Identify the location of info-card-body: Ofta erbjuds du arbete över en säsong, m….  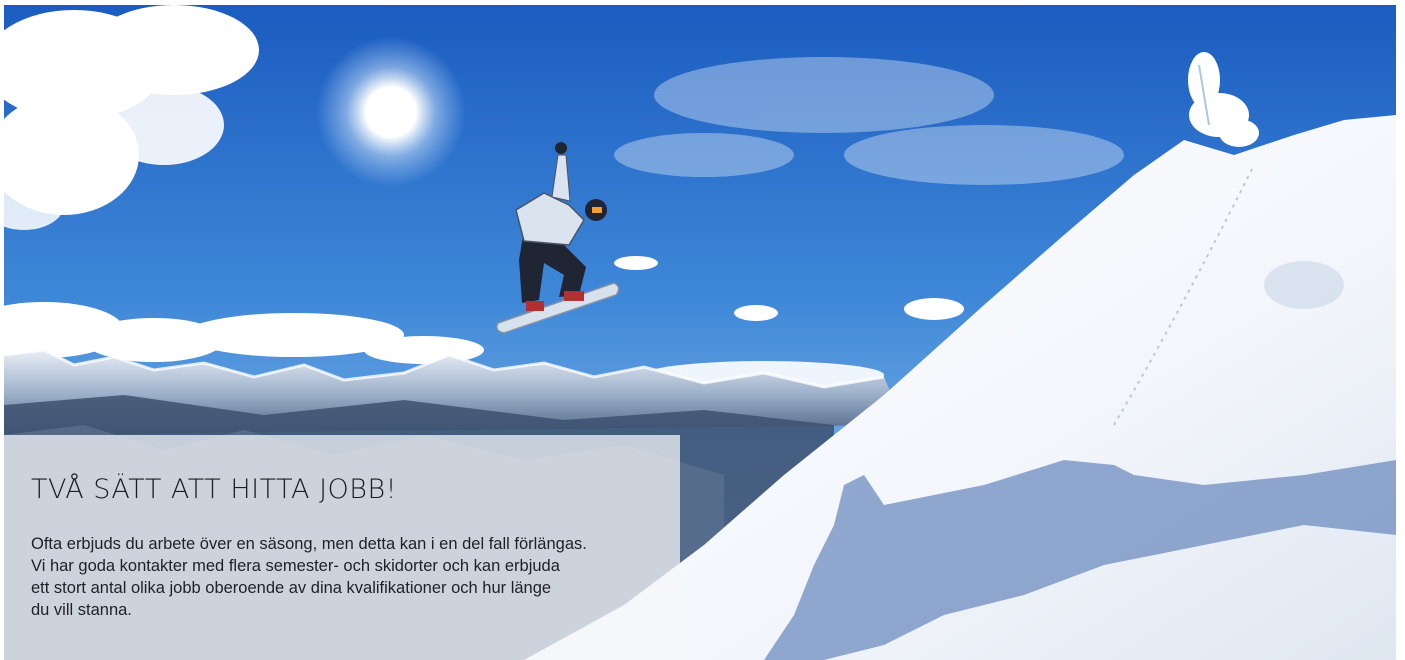
(351, 577).